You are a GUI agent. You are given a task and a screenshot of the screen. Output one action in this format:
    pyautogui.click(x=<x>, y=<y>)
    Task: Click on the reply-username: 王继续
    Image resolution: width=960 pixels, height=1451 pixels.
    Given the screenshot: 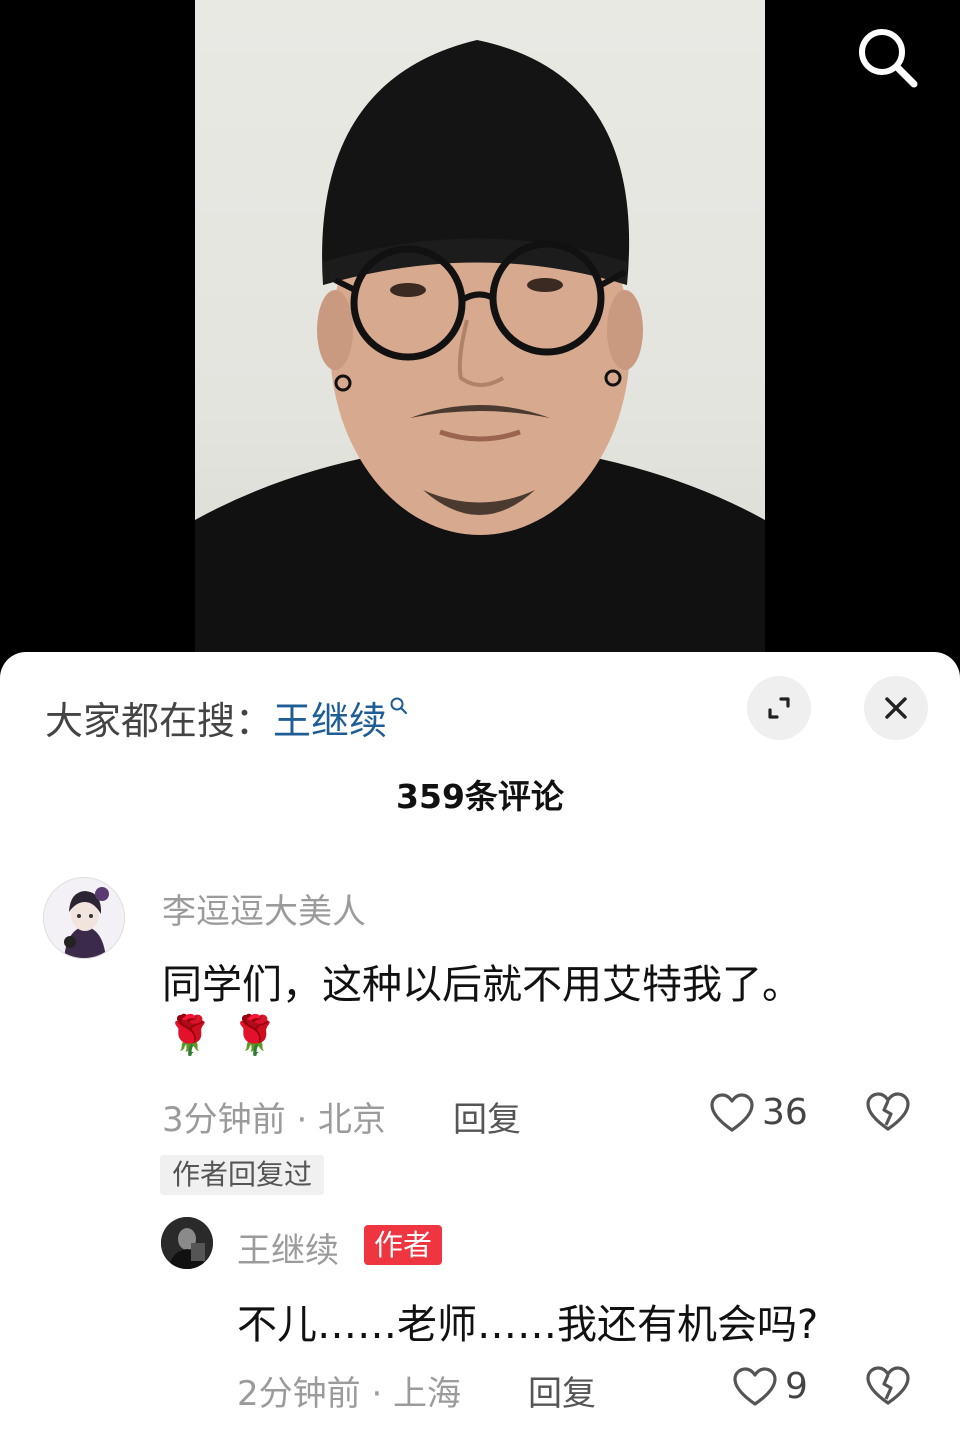 What is the action you would take?
    pyautogui.click(x=288, y=1247)
    